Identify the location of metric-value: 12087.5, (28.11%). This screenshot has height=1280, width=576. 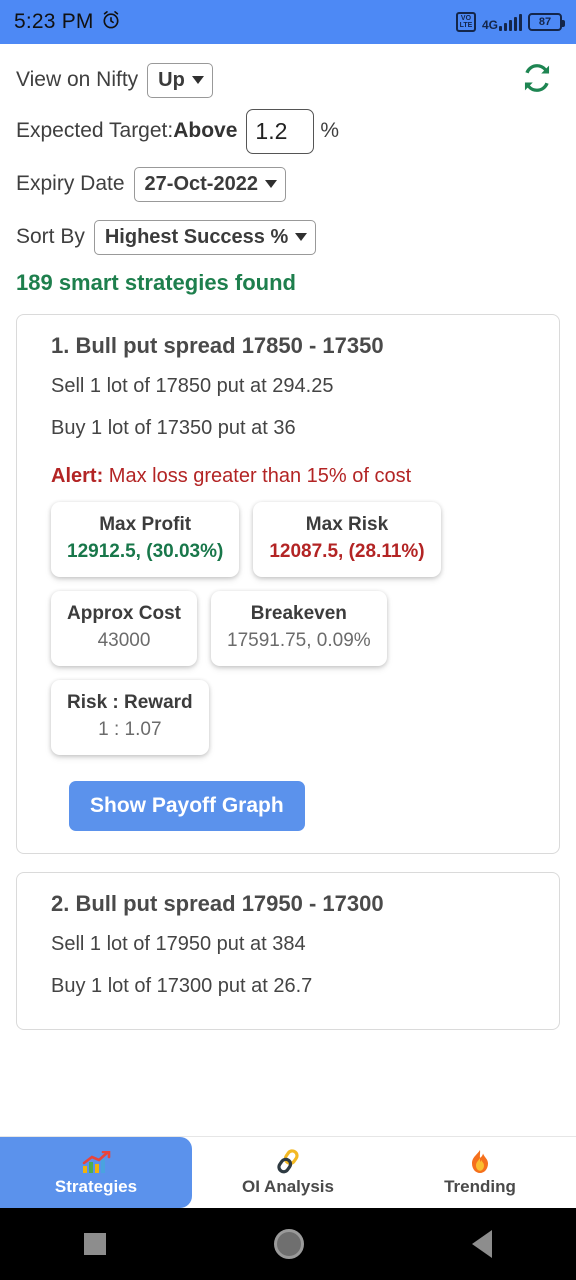
(347, 551).